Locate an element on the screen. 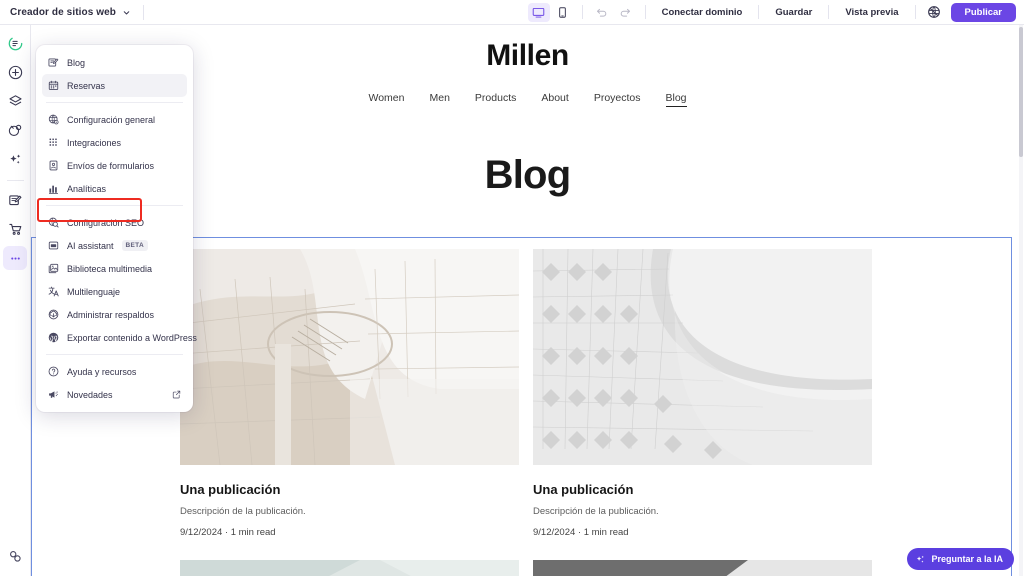 This screenshot has width=1024, height=576. mobile-view-icon is located at coordinates (563, 12).